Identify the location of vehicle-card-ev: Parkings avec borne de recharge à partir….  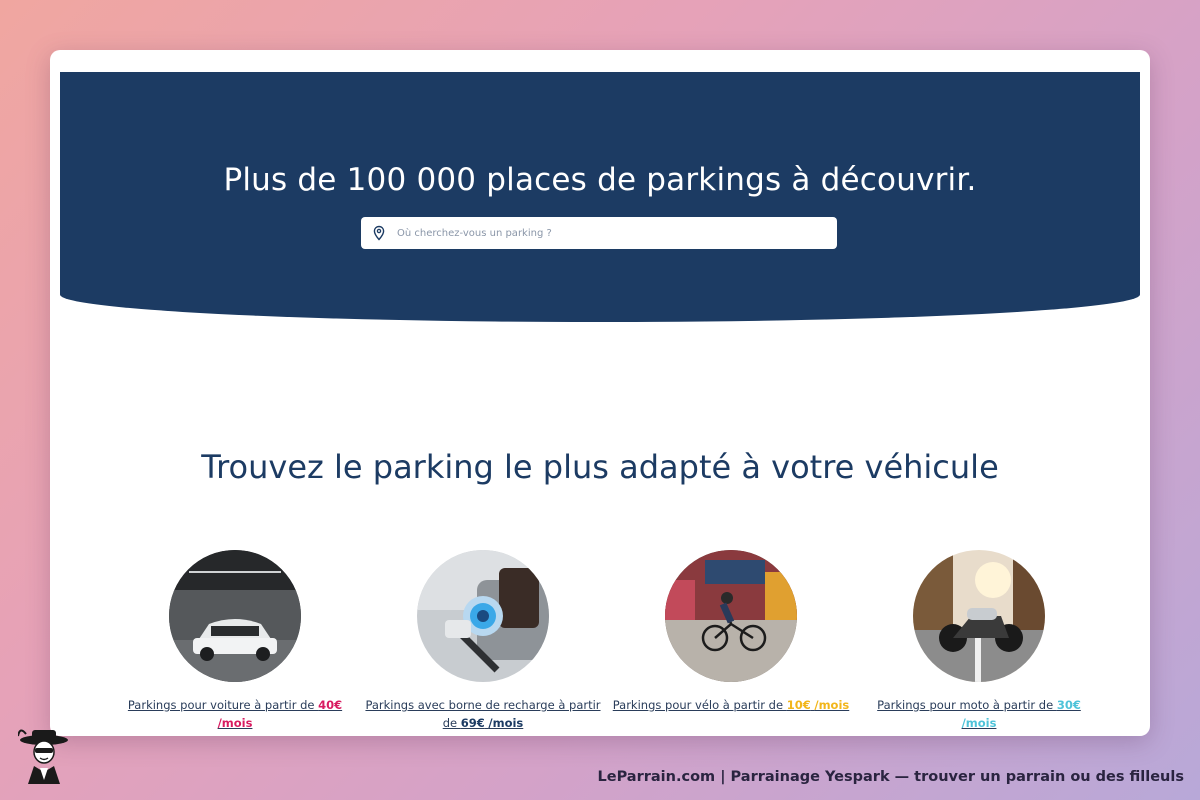
(483, 641).